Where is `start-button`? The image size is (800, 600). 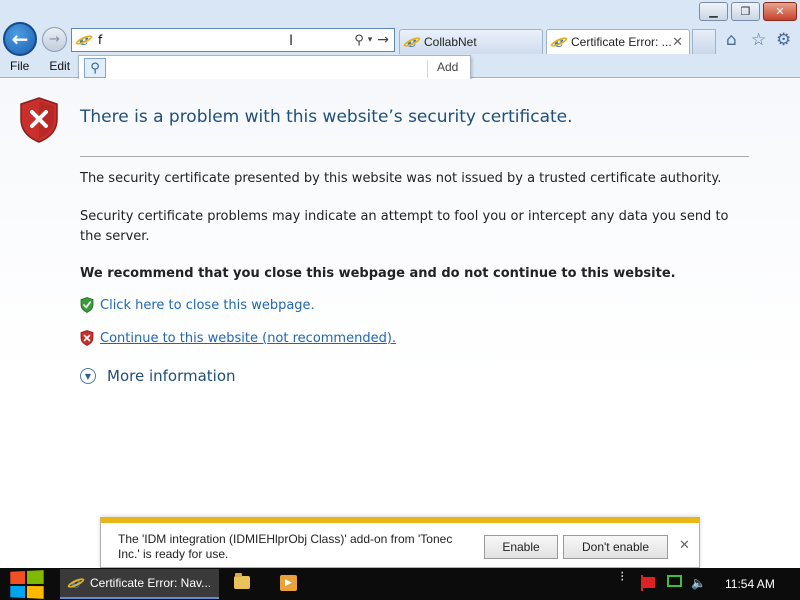 start-button is located at coordinates (27, 584).